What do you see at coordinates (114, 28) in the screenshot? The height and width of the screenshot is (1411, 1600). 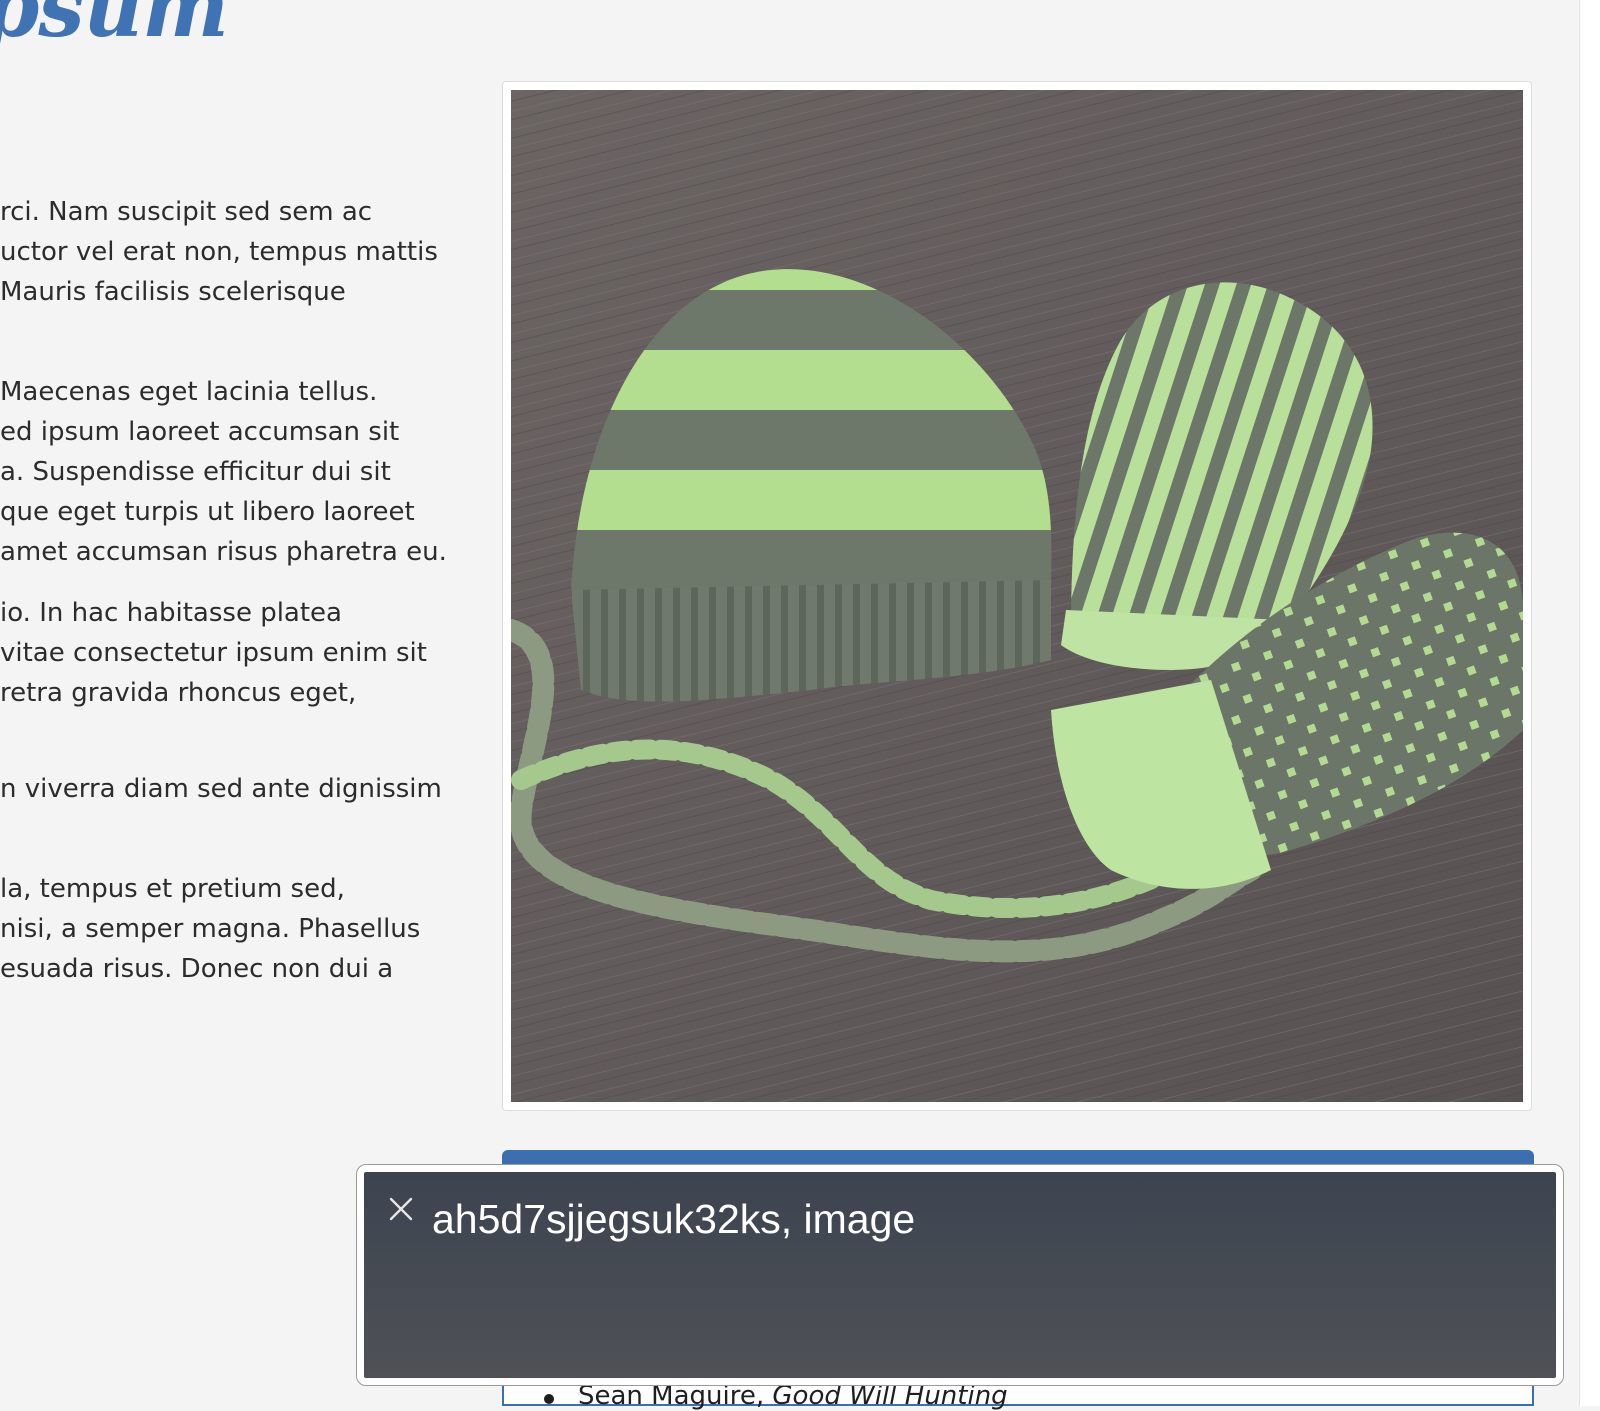 I see `page-title: psum` at bounding box center [114, 28].